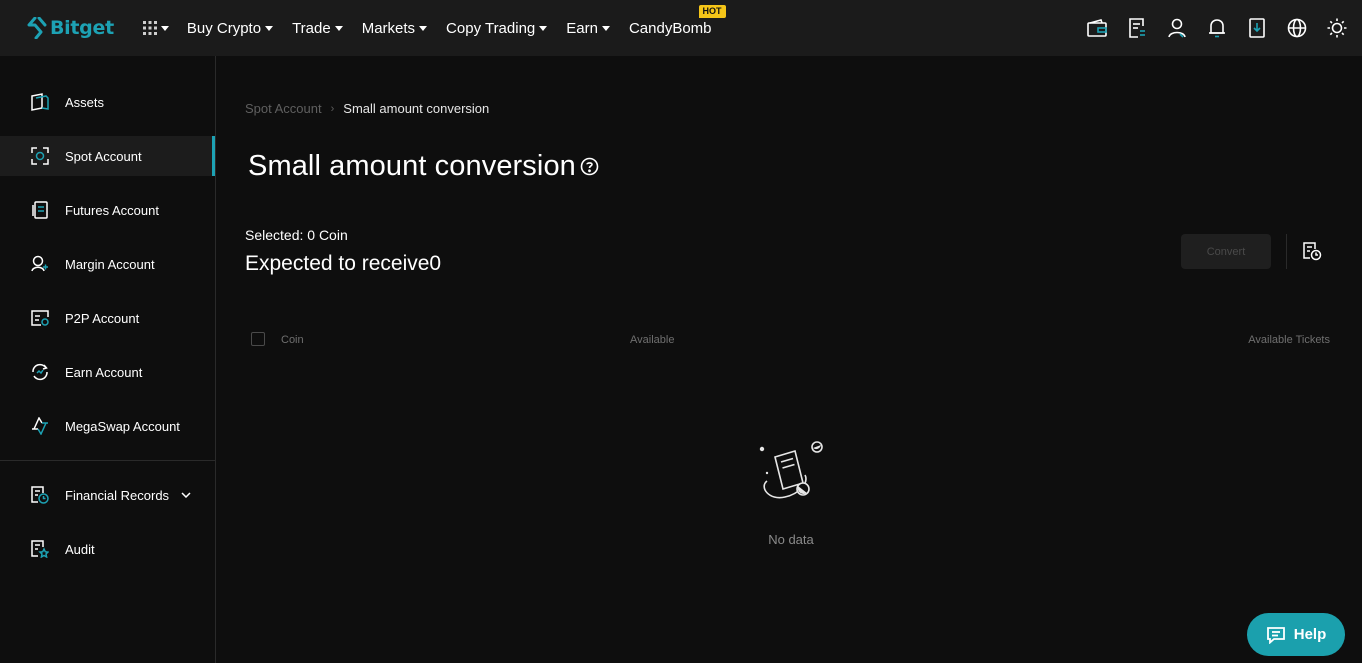 The height and width of the screenshot is (663, 1362). I want to click on sidebar-item-futures-account: Futures Account, so click(107, 210).